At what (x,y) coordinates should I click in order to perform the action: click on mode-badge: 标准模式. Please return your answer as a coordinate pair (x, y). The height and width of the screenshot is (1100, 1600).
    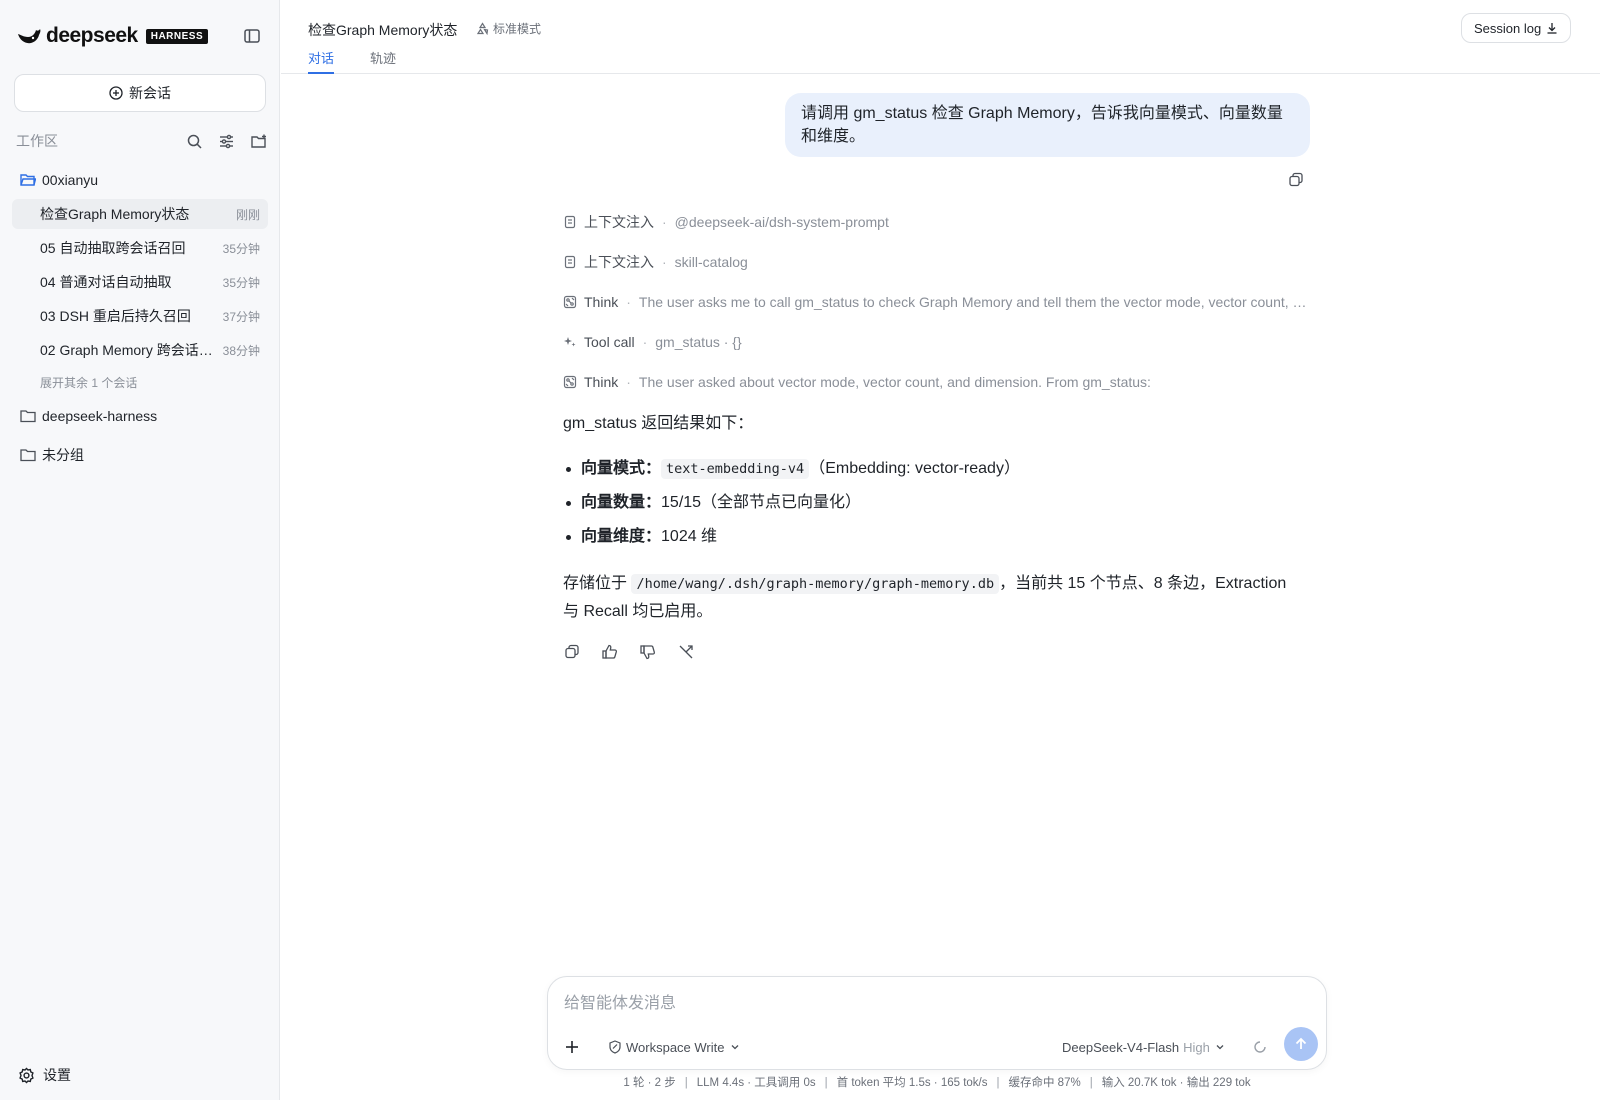
    Looking at the image, I should click on (508, 28).